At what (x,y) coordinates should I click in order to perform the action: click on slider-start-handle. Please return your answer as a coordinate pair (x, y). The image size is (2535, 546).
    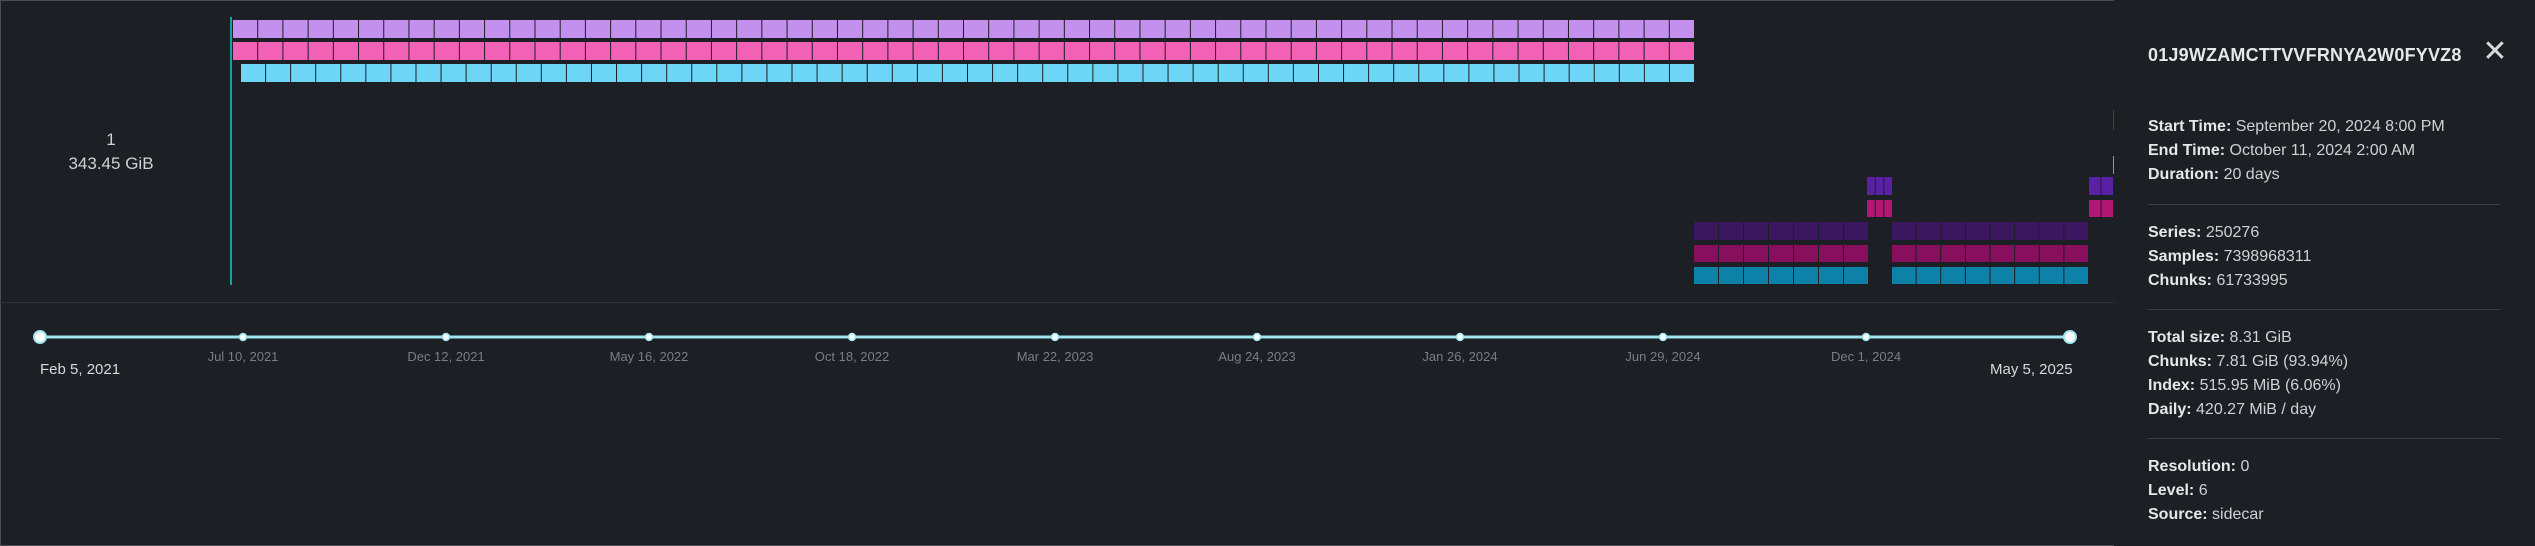
    Looking at the image, I should click on (40, 337).